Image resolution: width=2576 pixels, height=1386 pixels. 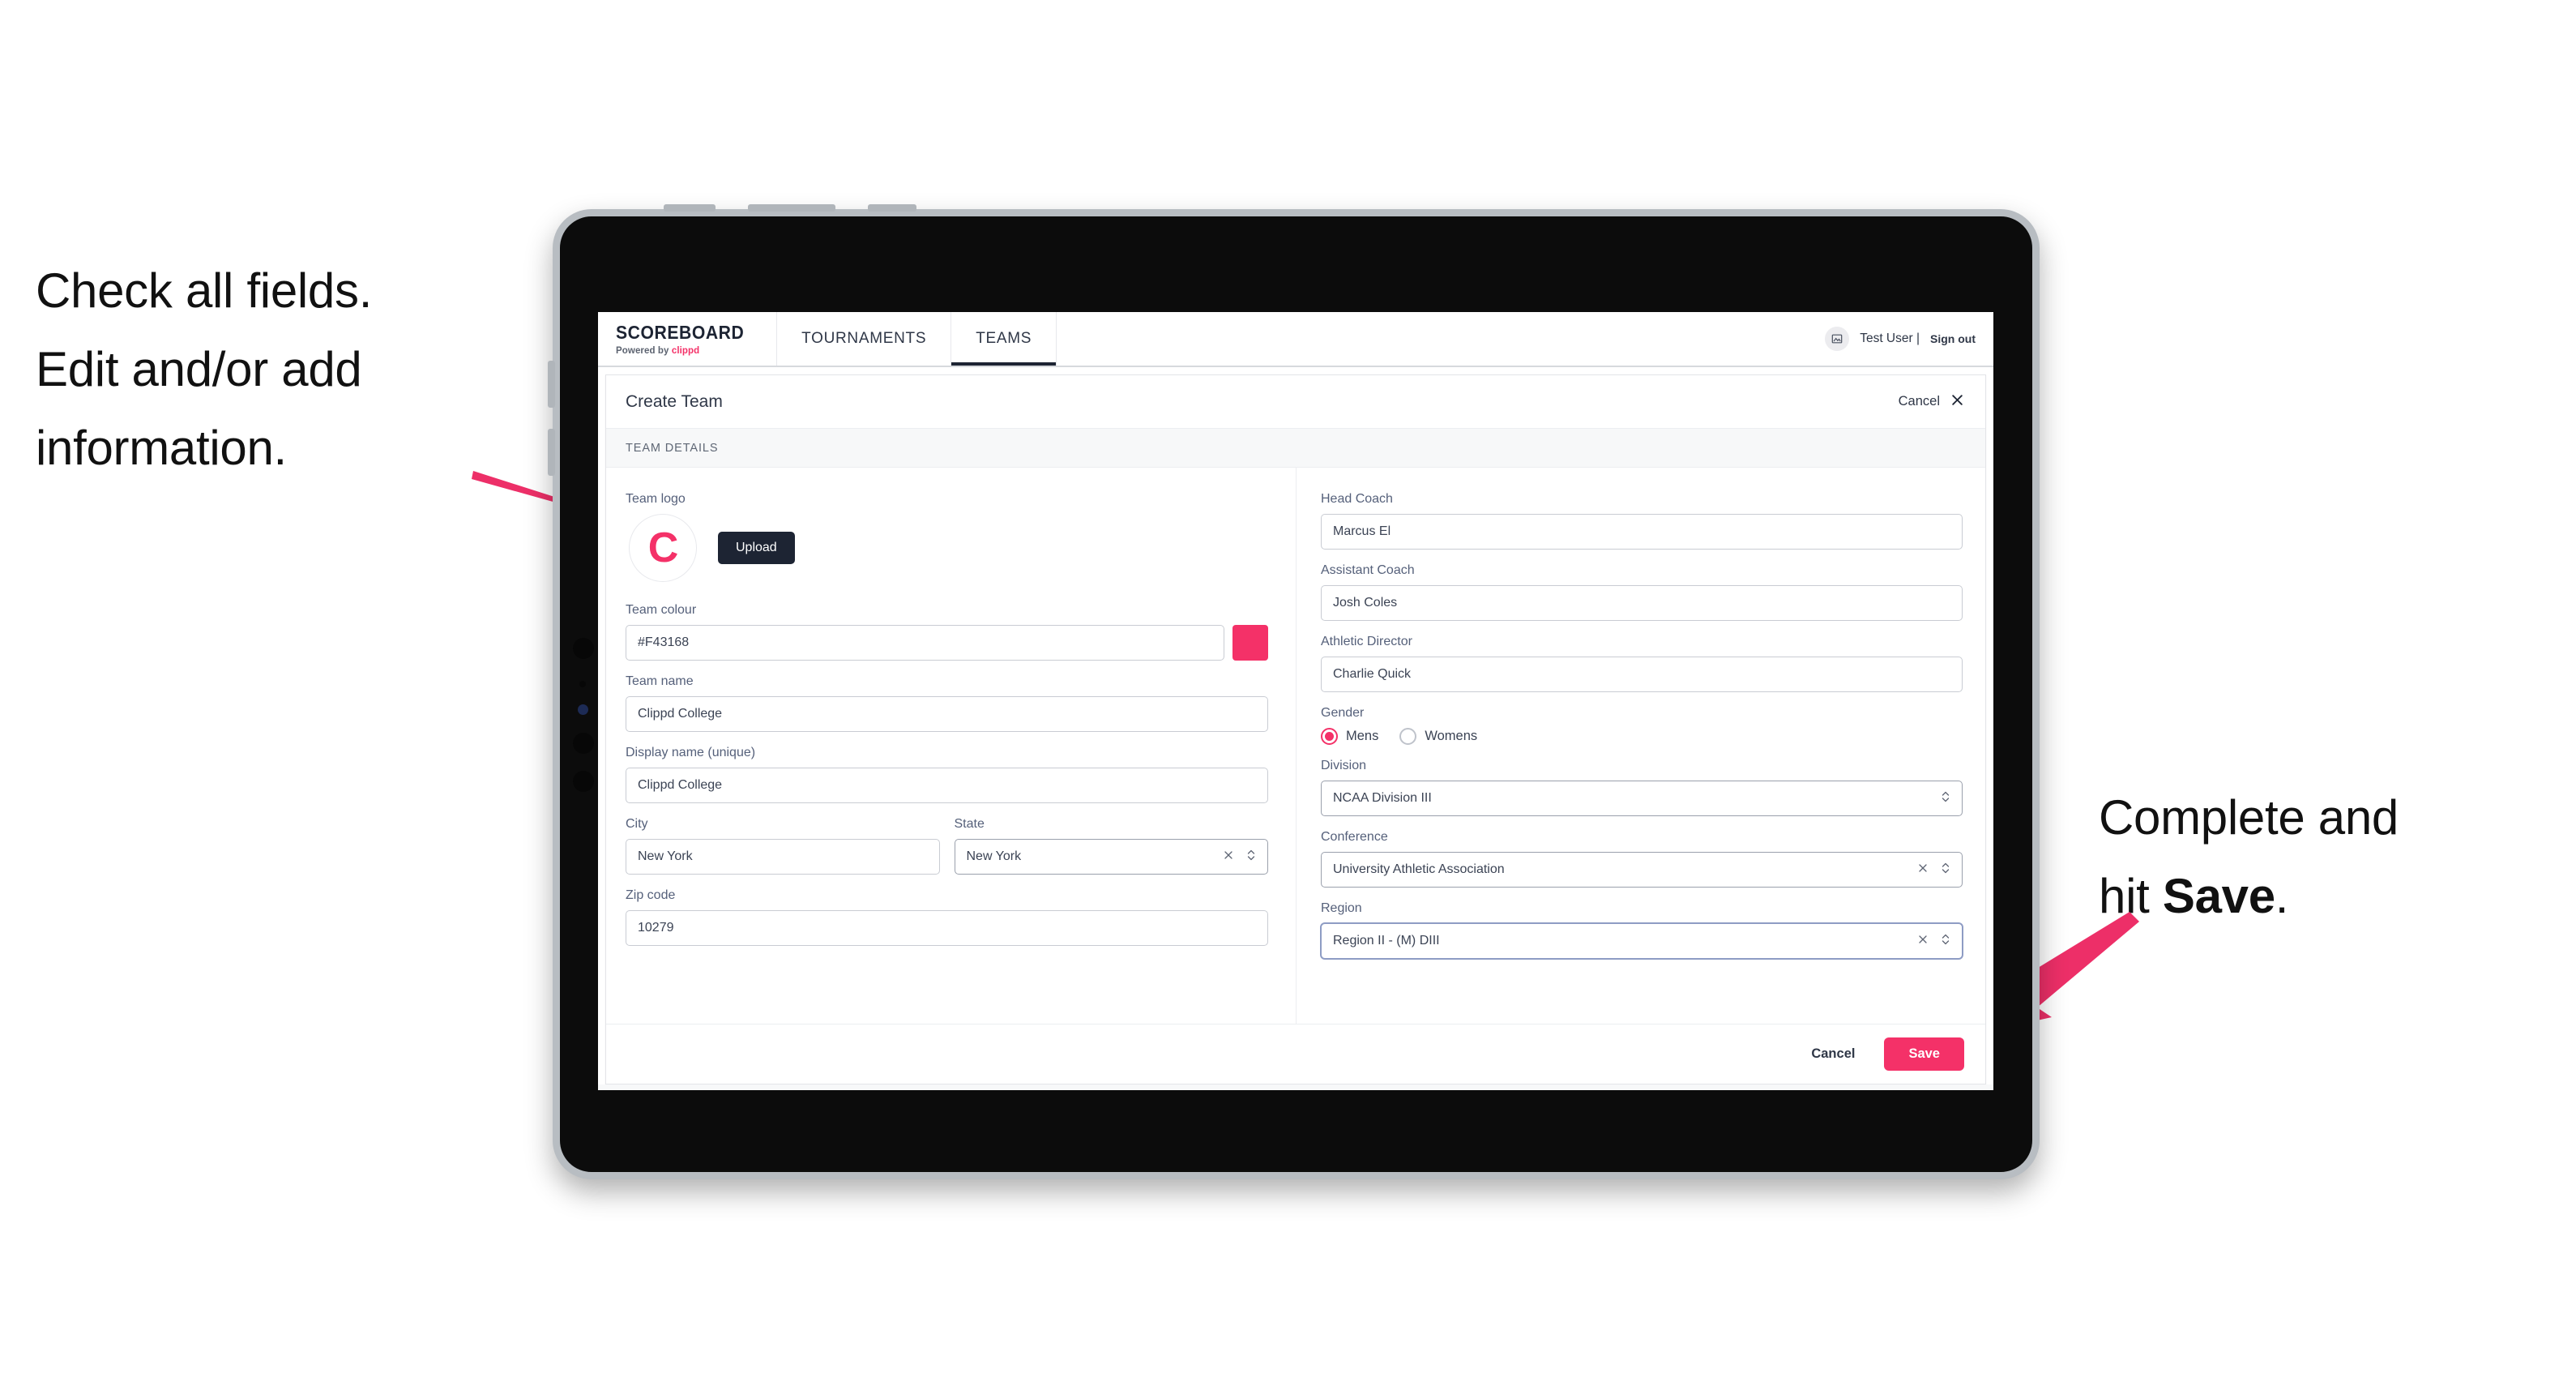 What do you see at coordinates (1368, 570) in the screenshot?
I see `assistant-coach-label: Assistant Coach` at bounding box center [1368, 570].